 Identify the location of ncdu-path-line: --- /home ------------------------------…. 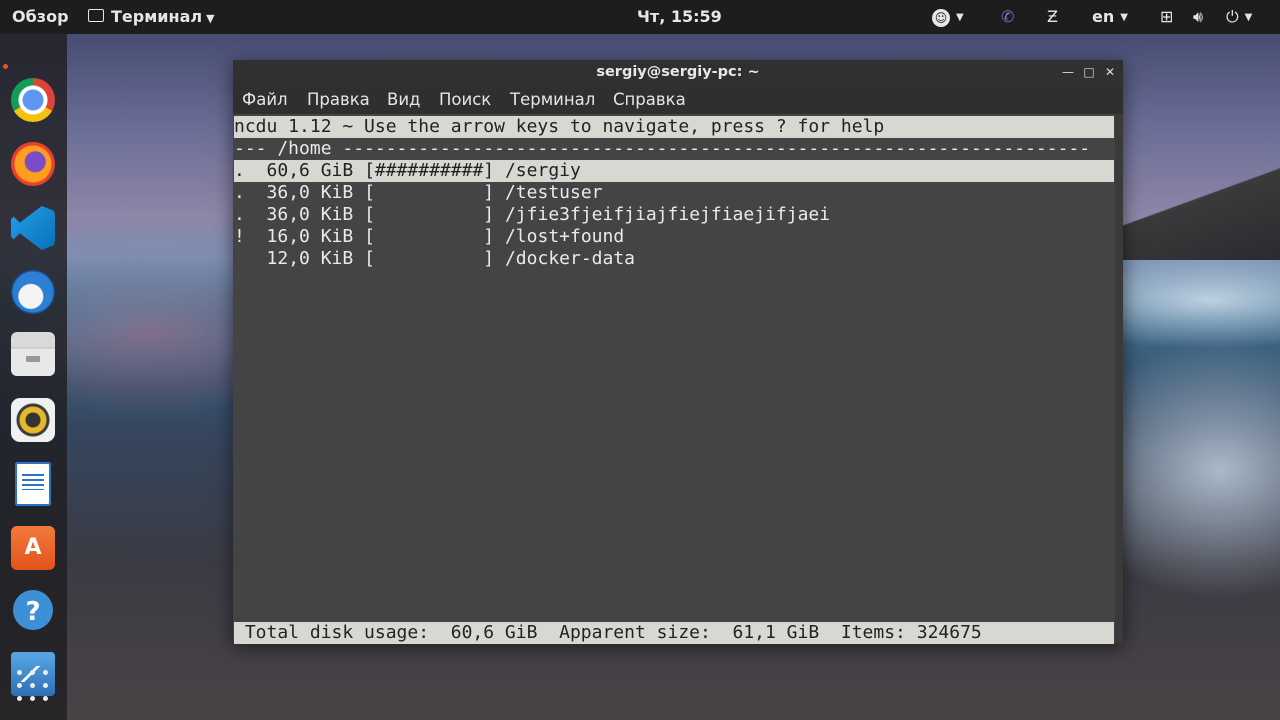
(662, 148).